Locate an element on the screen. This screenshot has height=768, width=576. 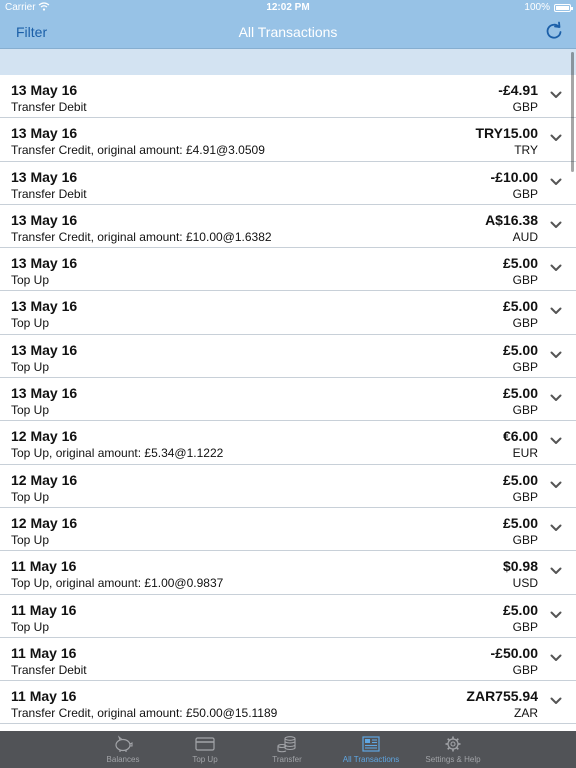
transaction-amount: -£50.00 is located at coordinates (514, 652).